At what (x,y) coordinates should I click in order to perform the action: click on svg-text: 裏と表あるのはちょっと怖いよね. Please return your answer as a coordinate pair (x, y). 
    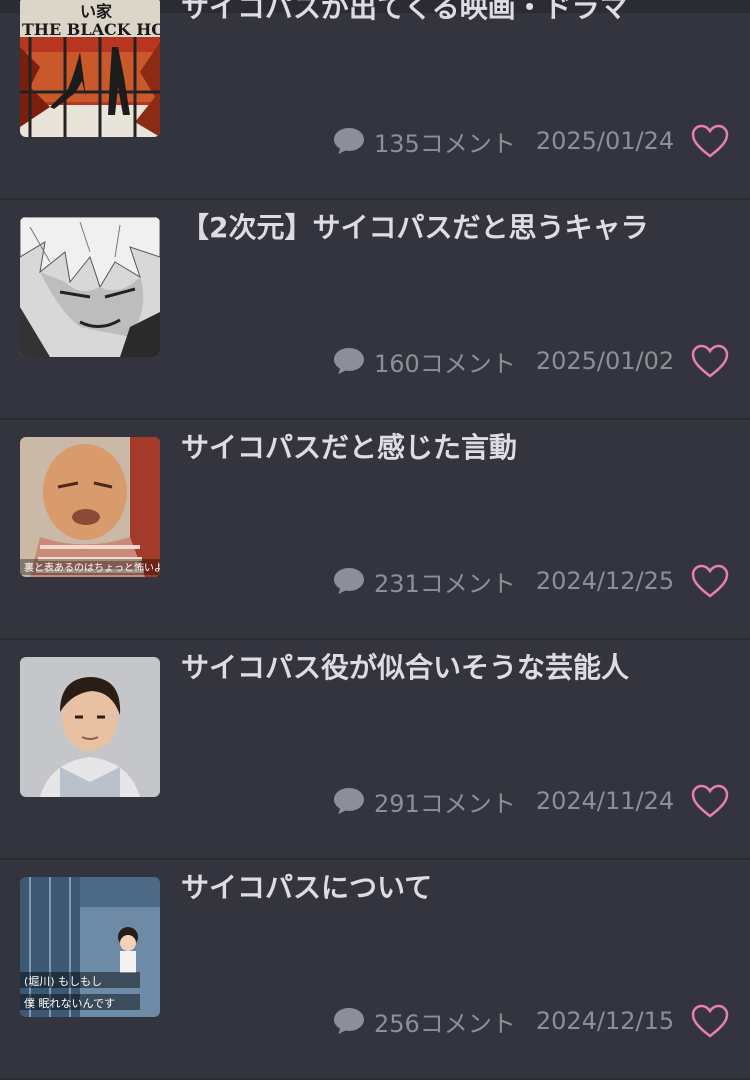
    Looking at the image, I should click on (92, 567).